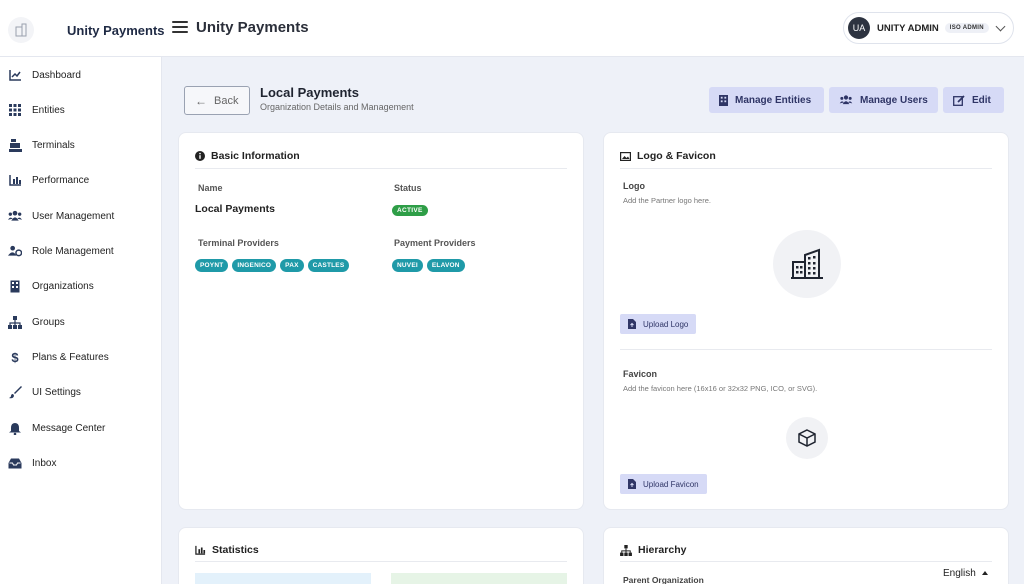 This screenshot has height=584, width=1024. Describe the element at coordinates (200, 156) in the screenshot. I see `info-circle-icon` at that location.